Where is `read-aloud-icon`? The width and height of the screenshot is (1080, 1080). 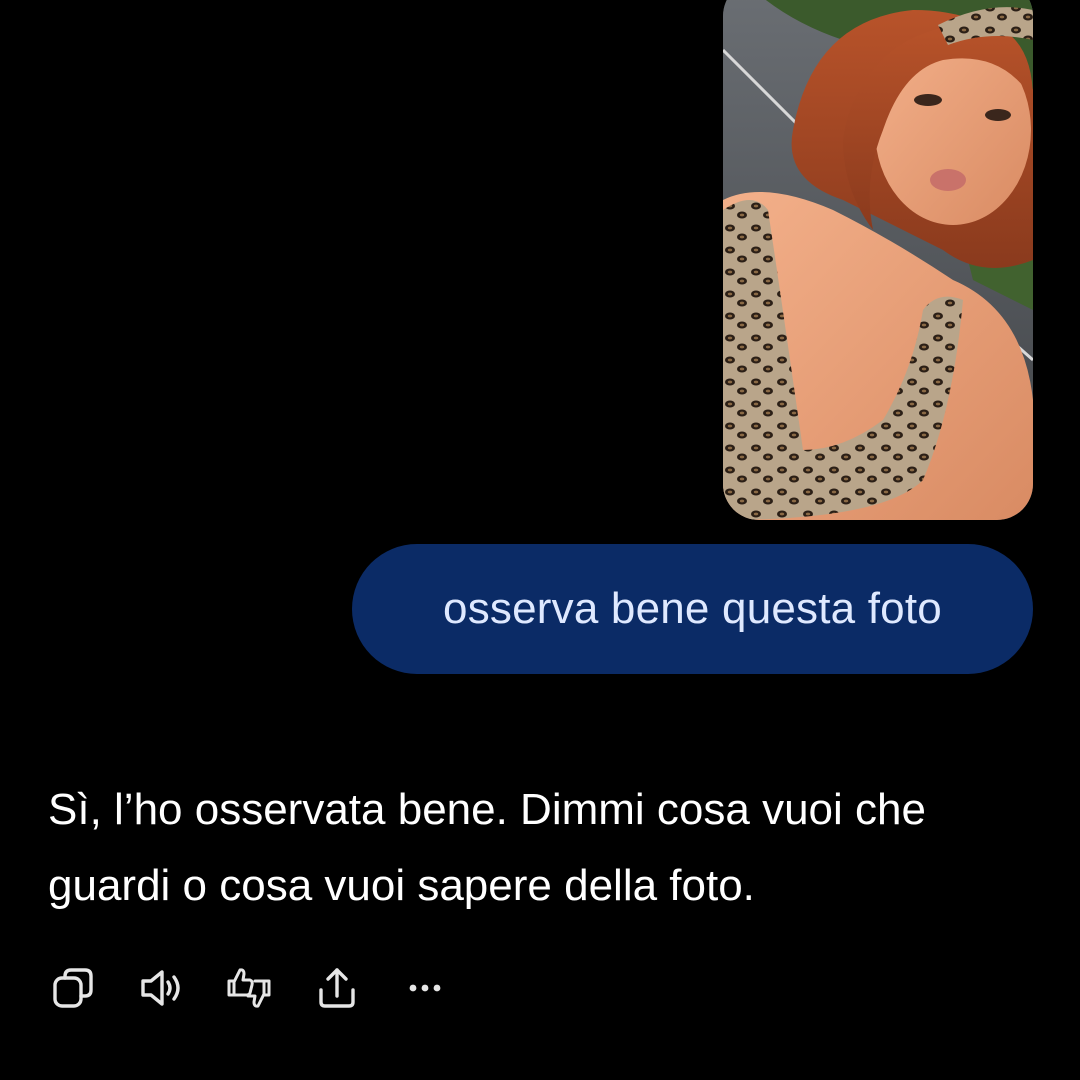 read-aloud-icon is located at coordinates (160, 988).